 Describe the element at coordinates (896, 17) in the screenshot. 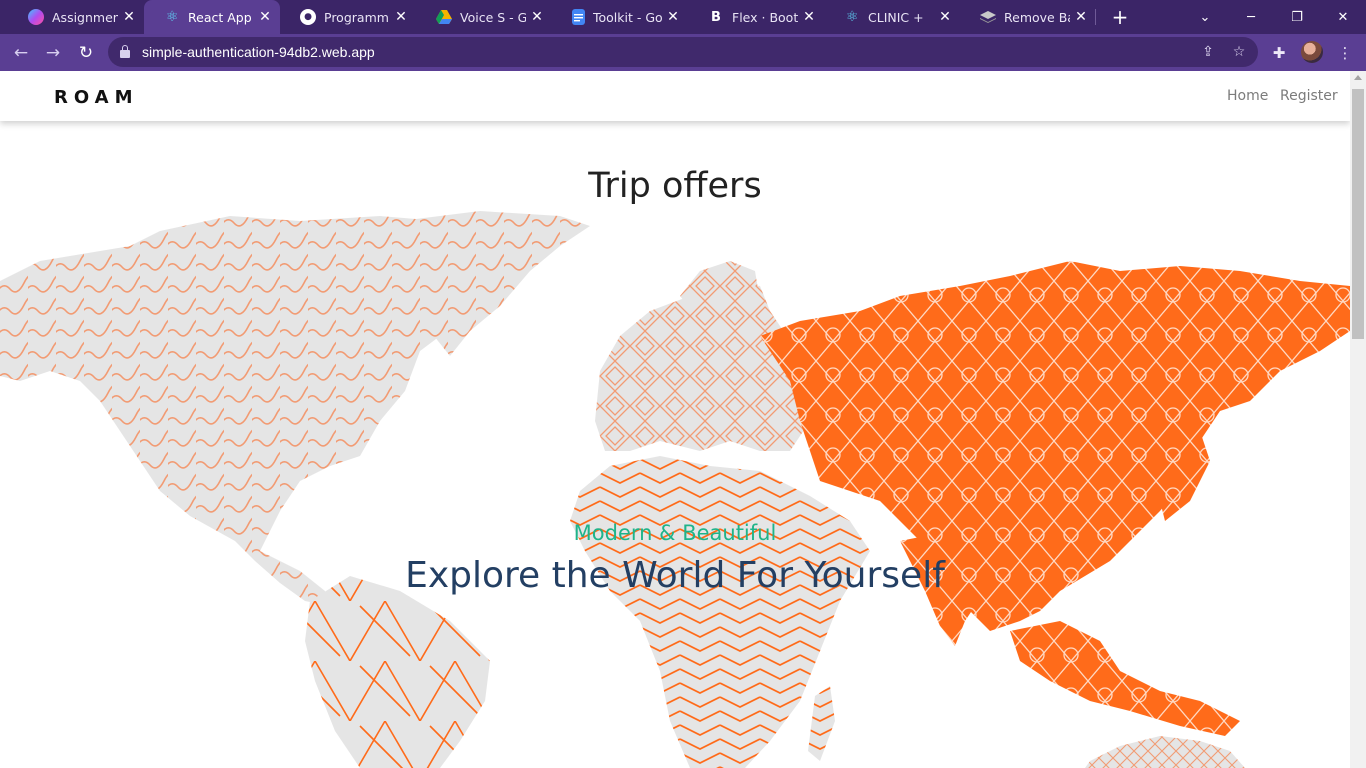

I see `tab-title: CLINIC +` at that location.